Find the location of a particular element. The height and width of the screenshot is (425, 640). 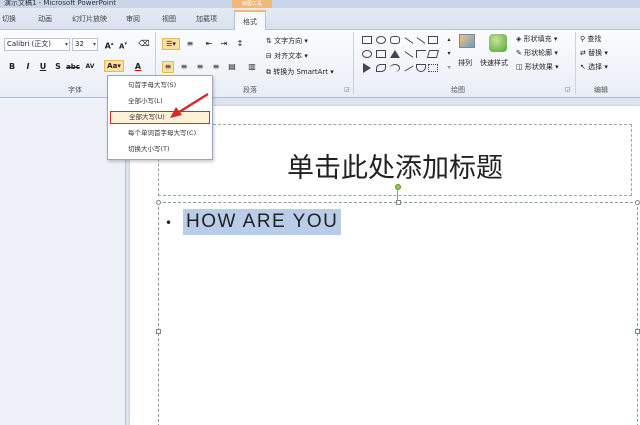

tab-animations: 动画 is located at coordinates (45, 19).